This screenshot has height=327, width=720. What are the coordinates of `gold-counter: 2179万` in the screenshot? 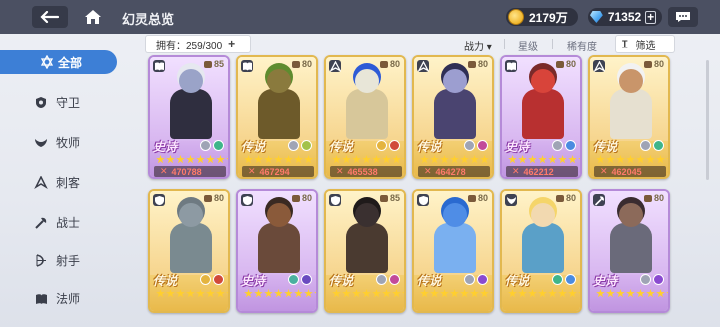 It's located at (542, 17).